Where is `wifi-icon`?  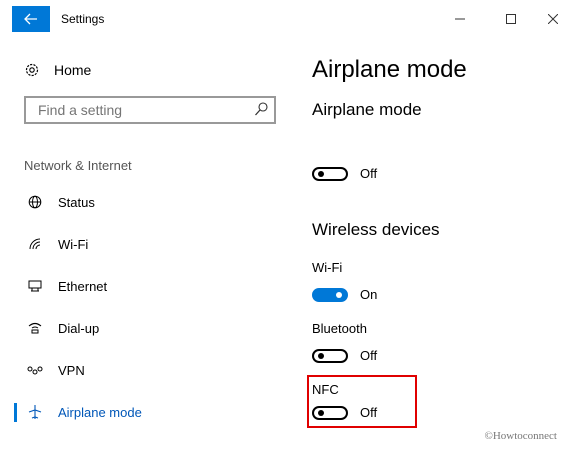 wifi-icon is located at coordinates (35, 244).